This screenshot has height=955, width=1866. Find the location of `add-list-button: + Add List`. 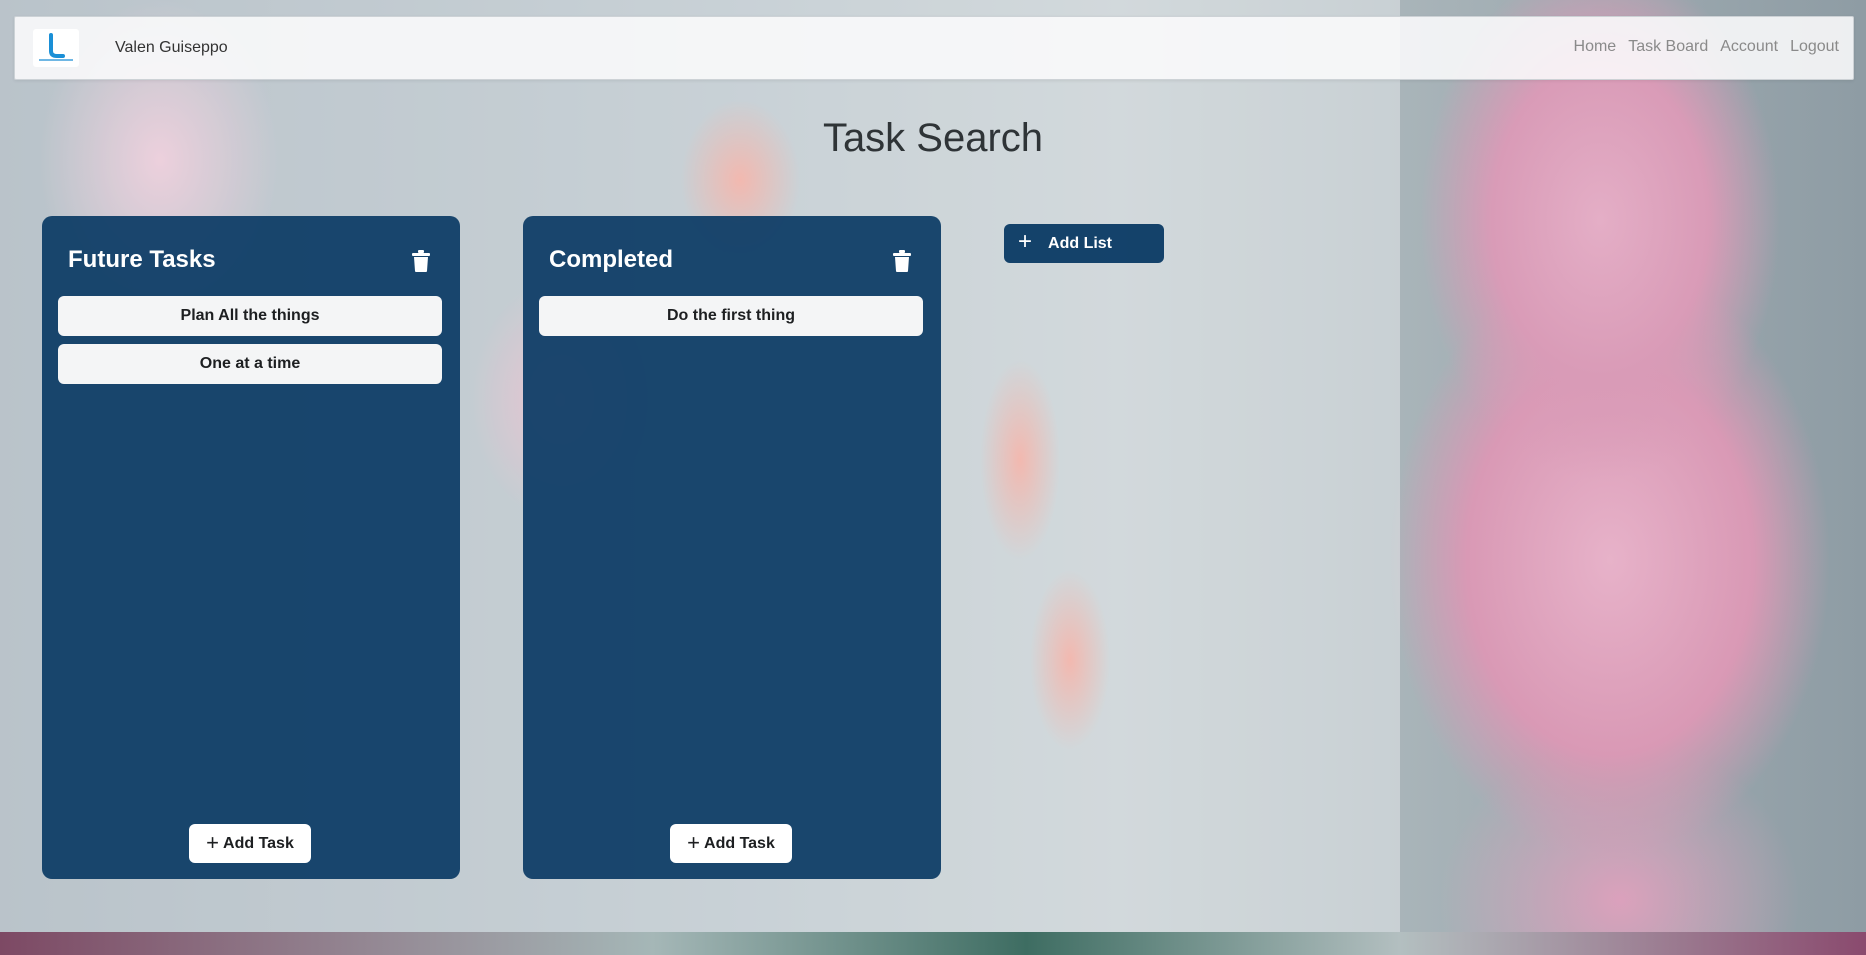

add-list-button: + Add List is located at coordinates (1084, 243).